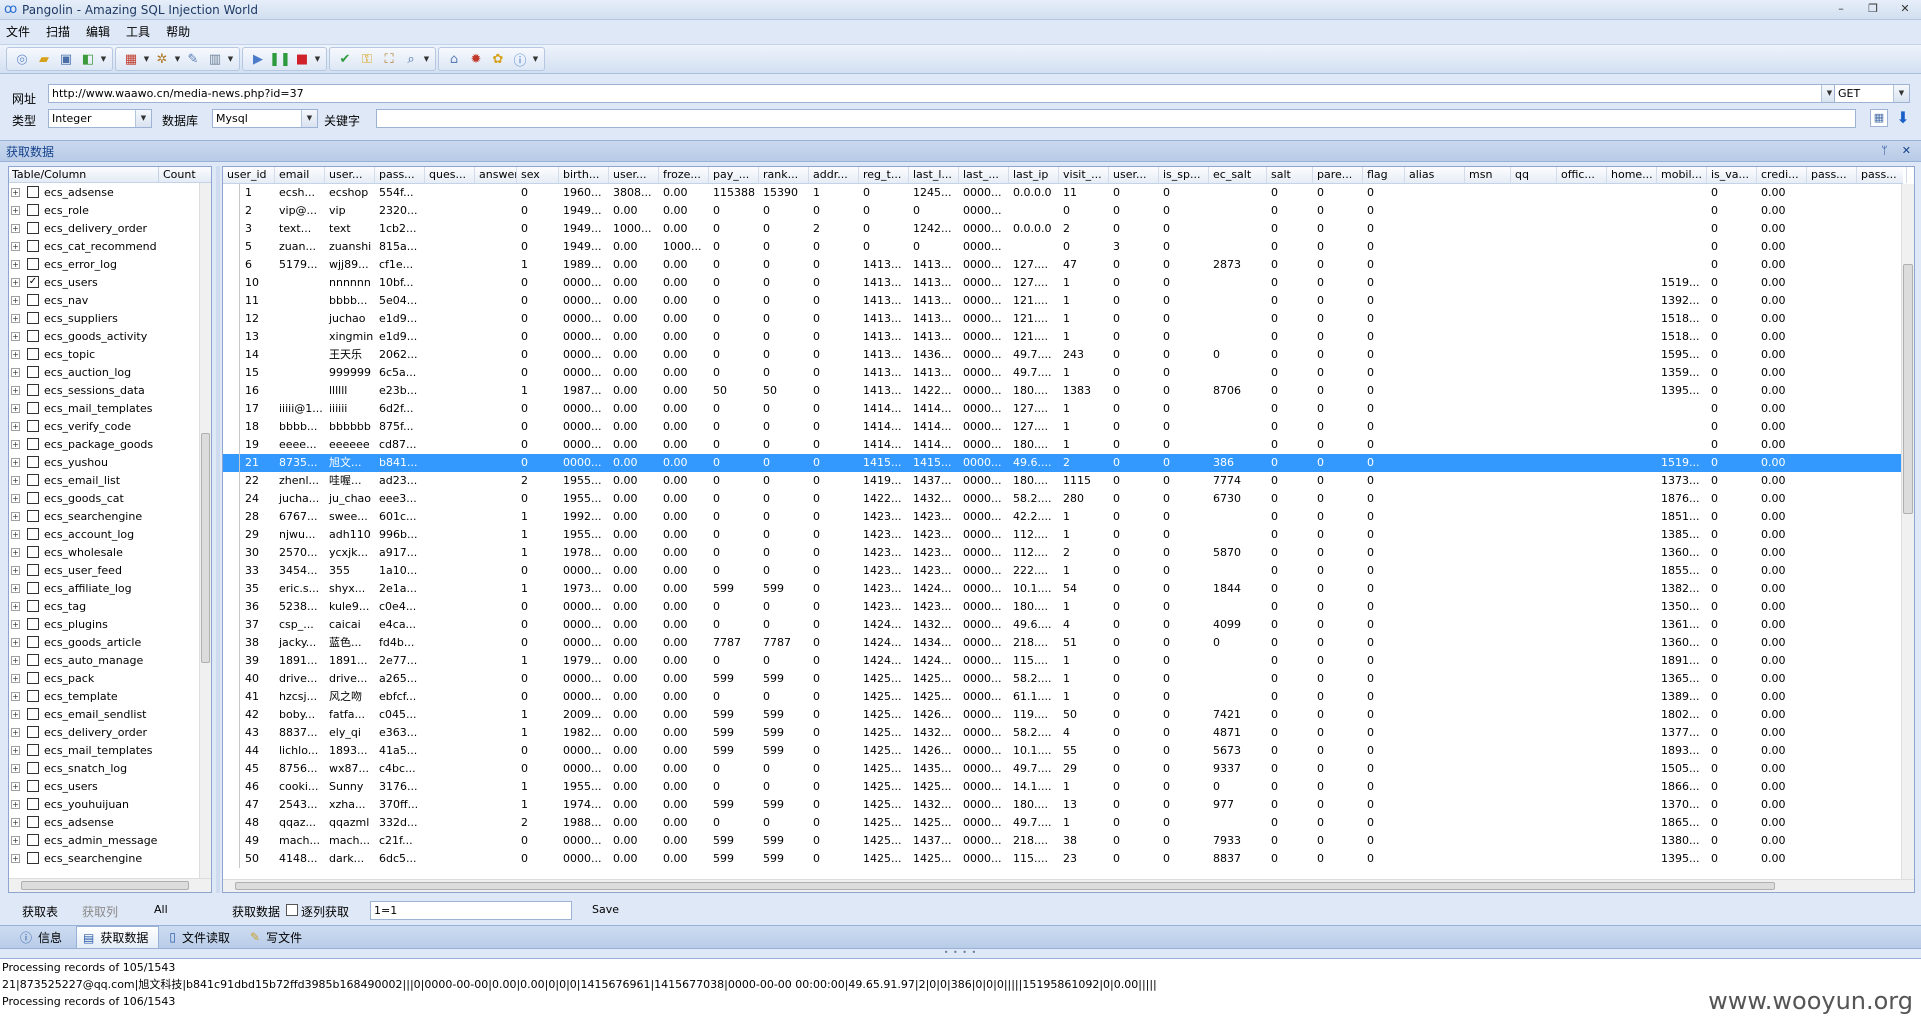  What do you see at coordinates (105, 768) in the screenshot?
I see `tree-item: + ecs_snatch_log` at bounding box center [105, 768].